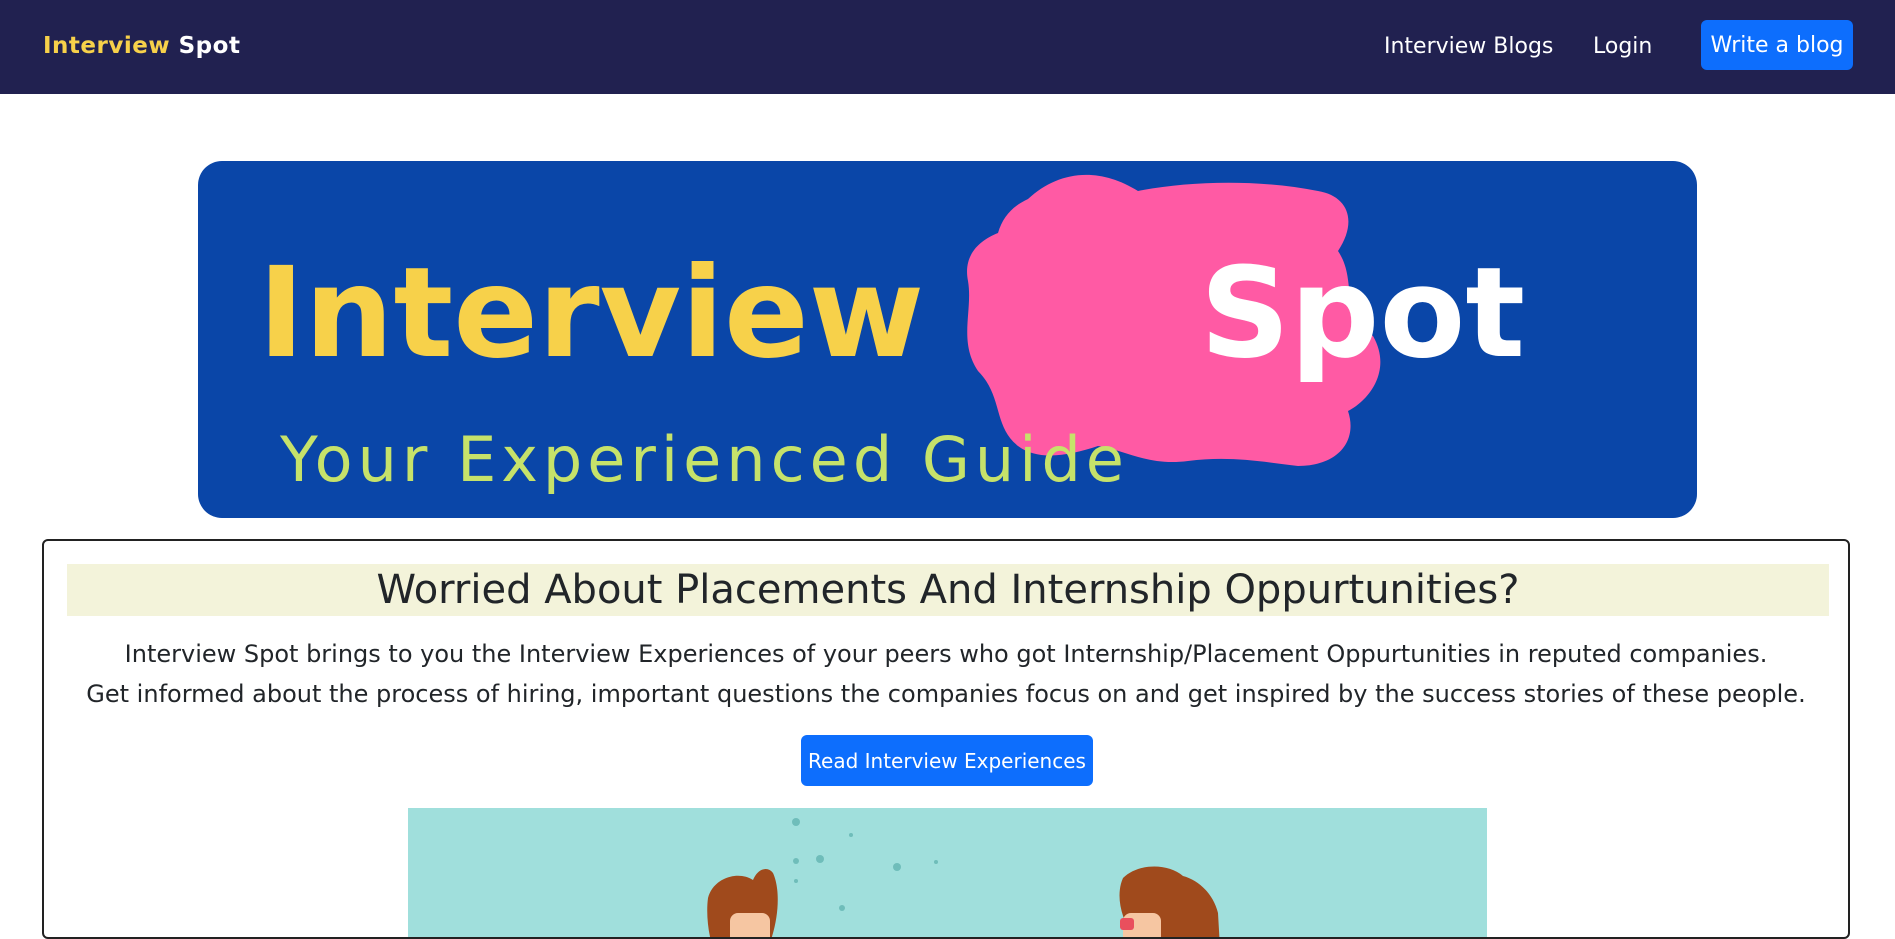  I want to click on nav-link-login: Login, so click(1622, 46).